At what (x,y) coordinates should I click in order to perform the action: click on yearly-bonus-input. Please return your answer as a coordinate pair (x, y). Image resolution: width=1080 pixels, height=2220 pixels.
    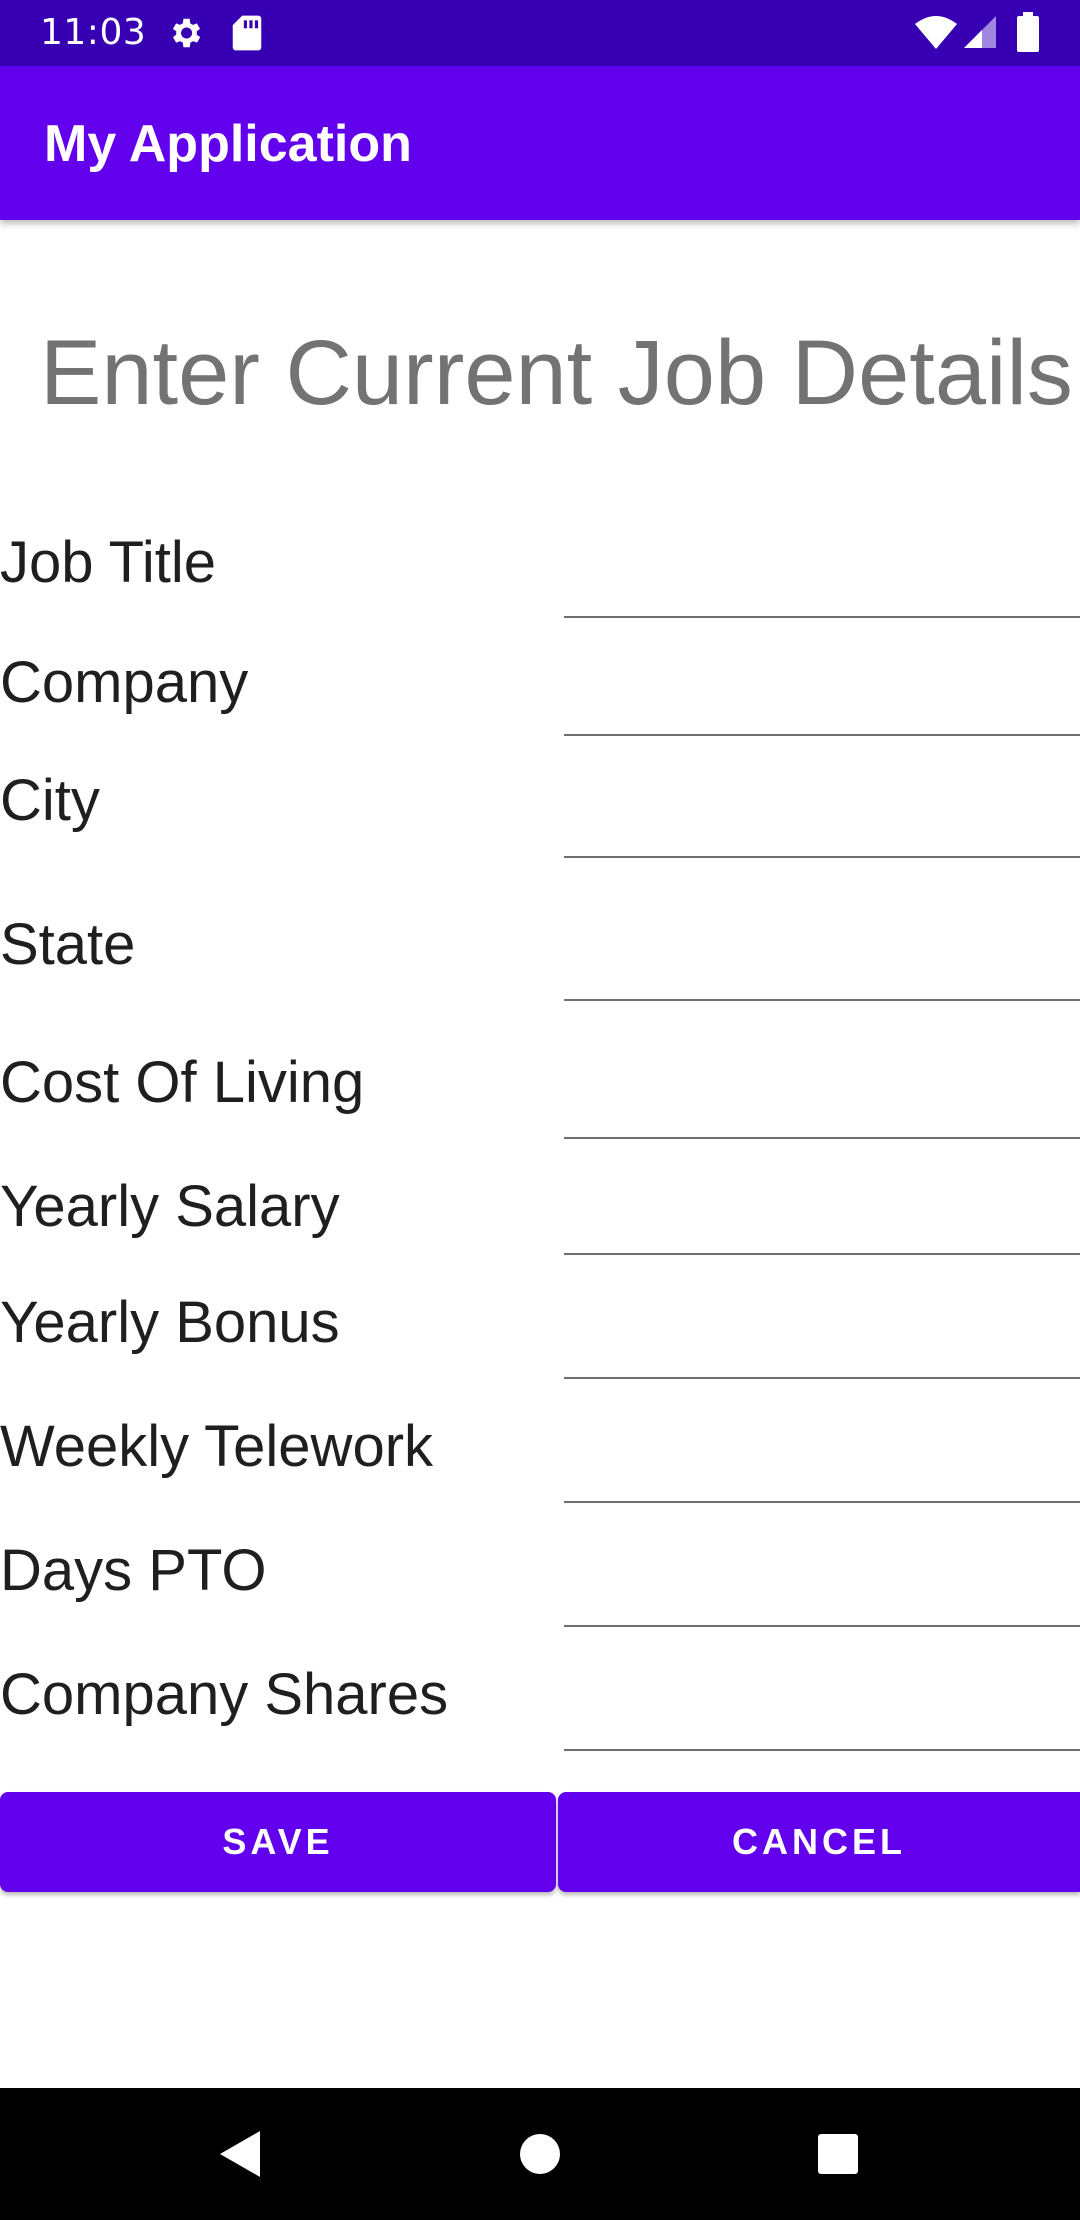
    Looking at the image, I should click on (822, 1343).